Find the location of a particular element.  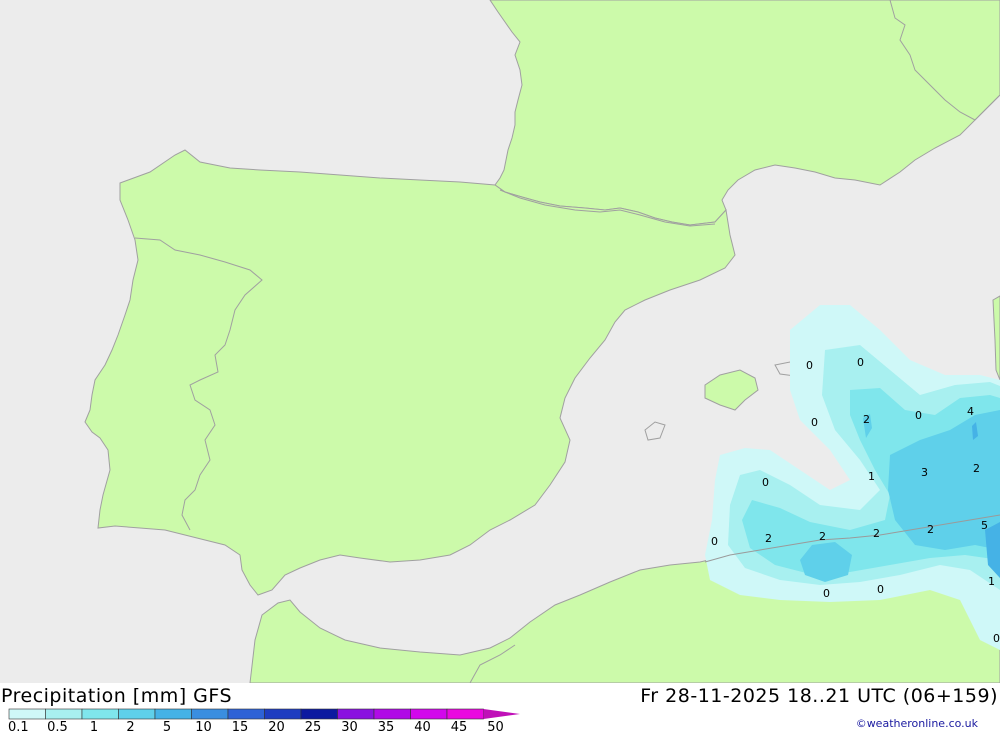

precip-value: 3 is located at coordinates (924, 472).